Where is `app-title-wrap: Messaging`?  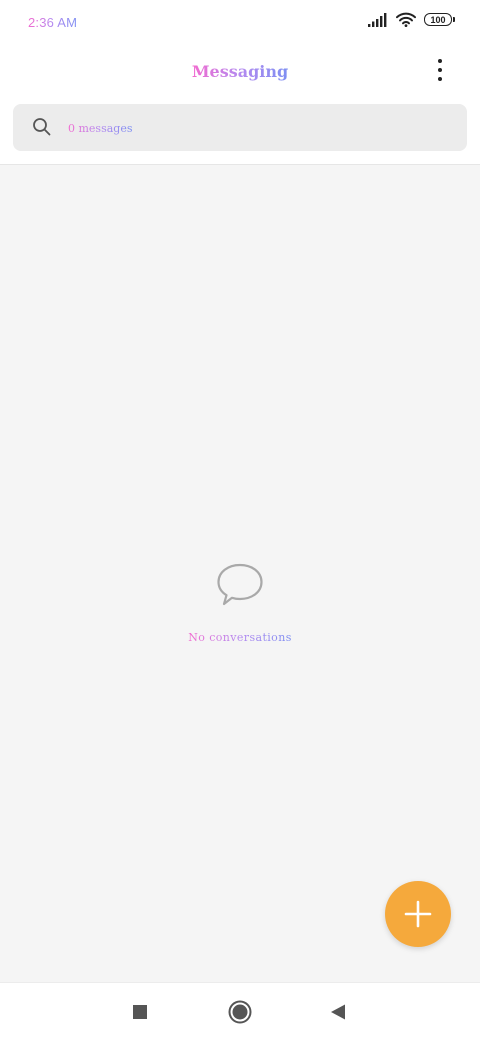 app-title-wrap: Messaging is located at coordinates (240, 71).